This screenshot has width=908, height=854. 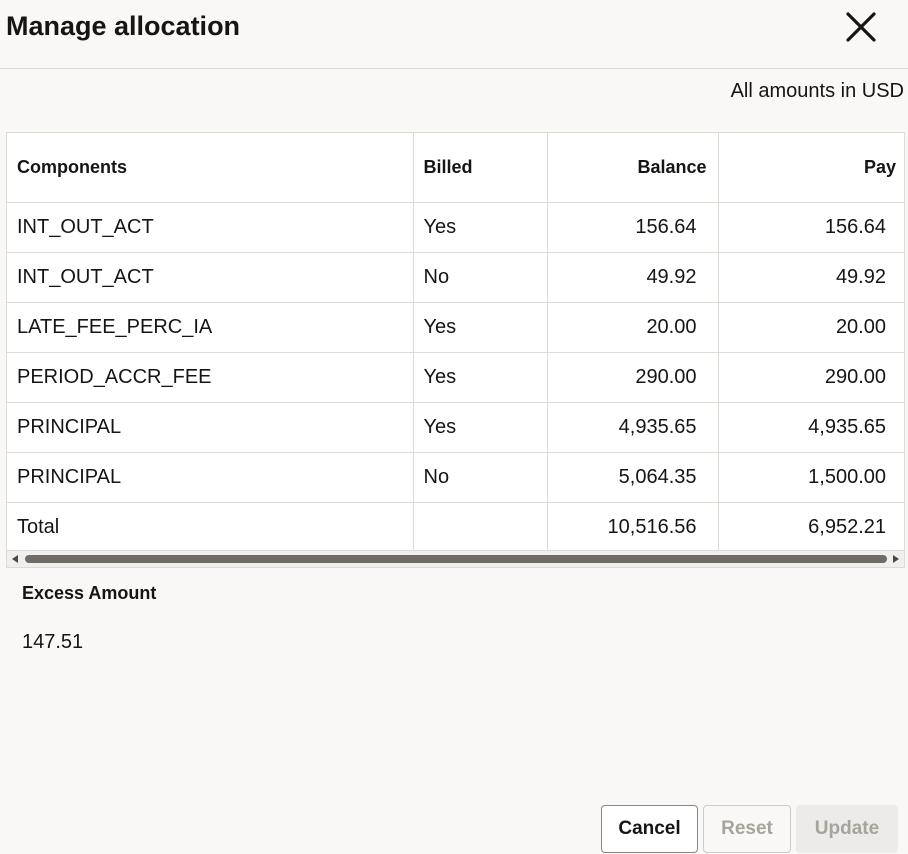 I want to click on table-row: LATE_FEE_PERC_IA Yes 20.00 20.00, so click(x=455, y=327).